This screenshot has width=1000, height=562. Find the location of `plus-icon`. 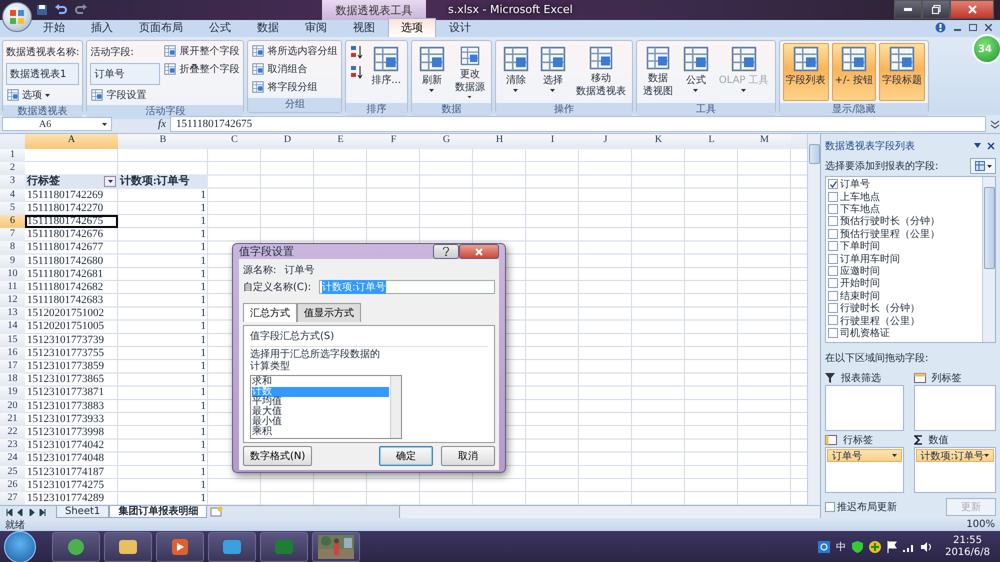

plus-icon is located at coordinates (875, 547).